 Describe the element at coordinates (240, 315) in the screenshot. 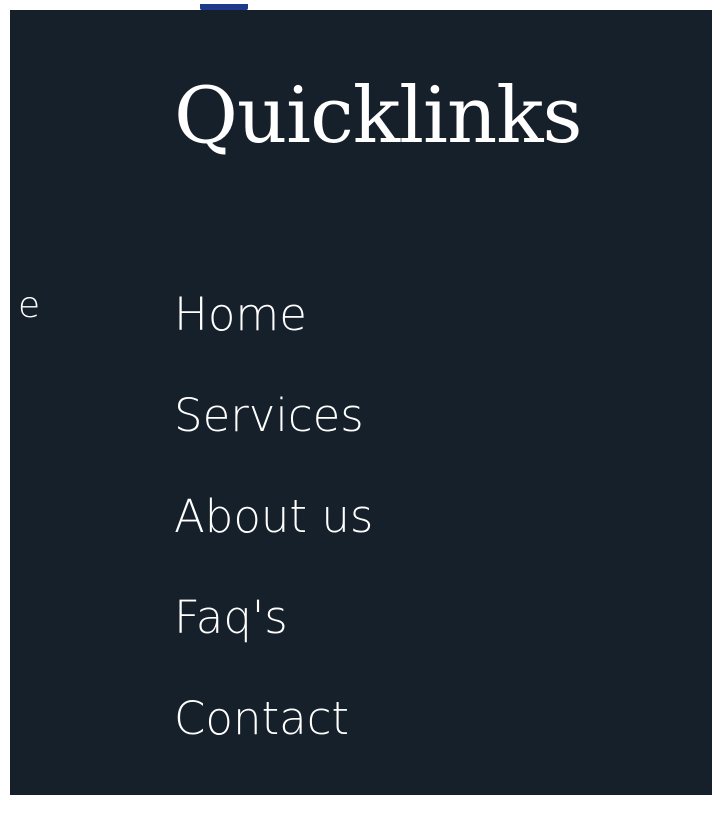

I see `link-home: Home` at that location.